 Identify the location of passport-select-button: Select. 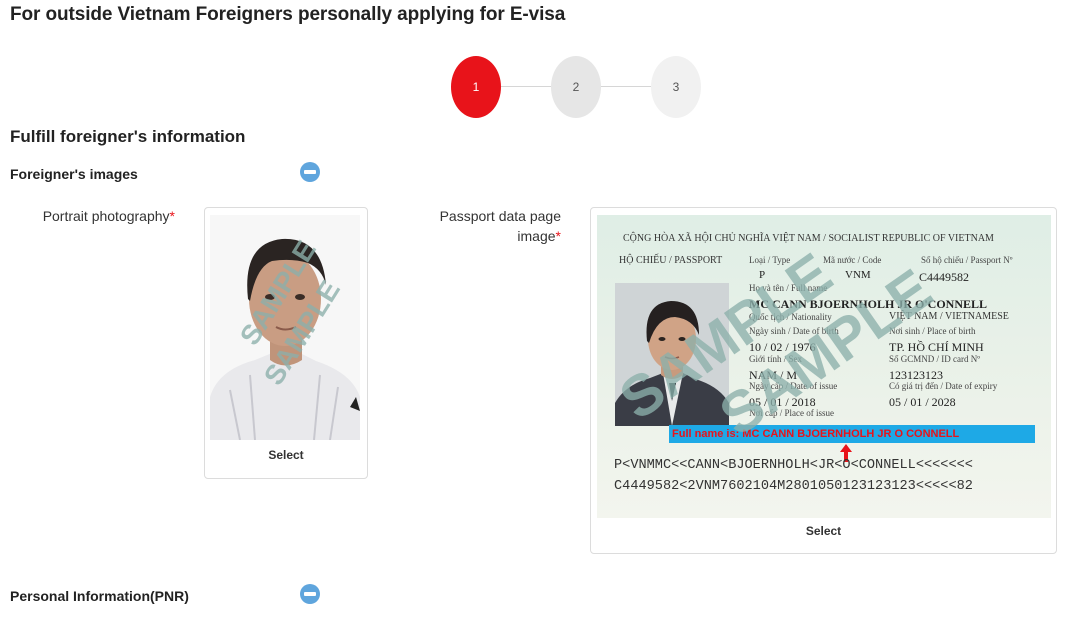
(823, 531).